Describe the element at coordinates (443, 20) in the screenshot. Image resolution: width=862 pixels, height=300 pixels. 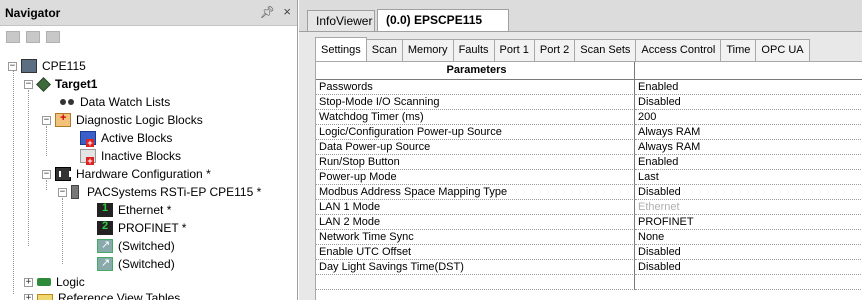
I see `tab-epscpe115: (0.0) EPSCPE115` at that location.